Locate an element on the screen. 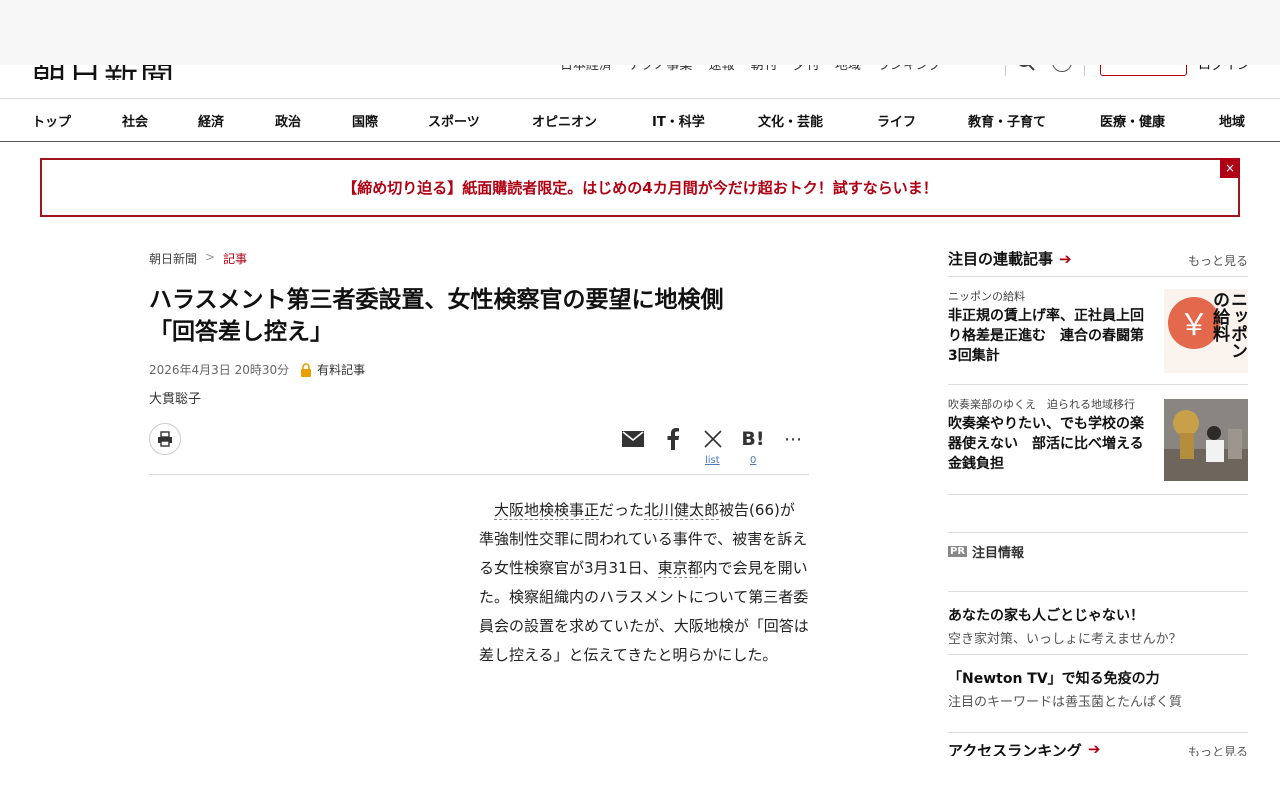 The image size is (1280, 800). pr-item-subtitle: 空き家対策、いっしょに考えませんか？ is located at coordinates (1065, 637).